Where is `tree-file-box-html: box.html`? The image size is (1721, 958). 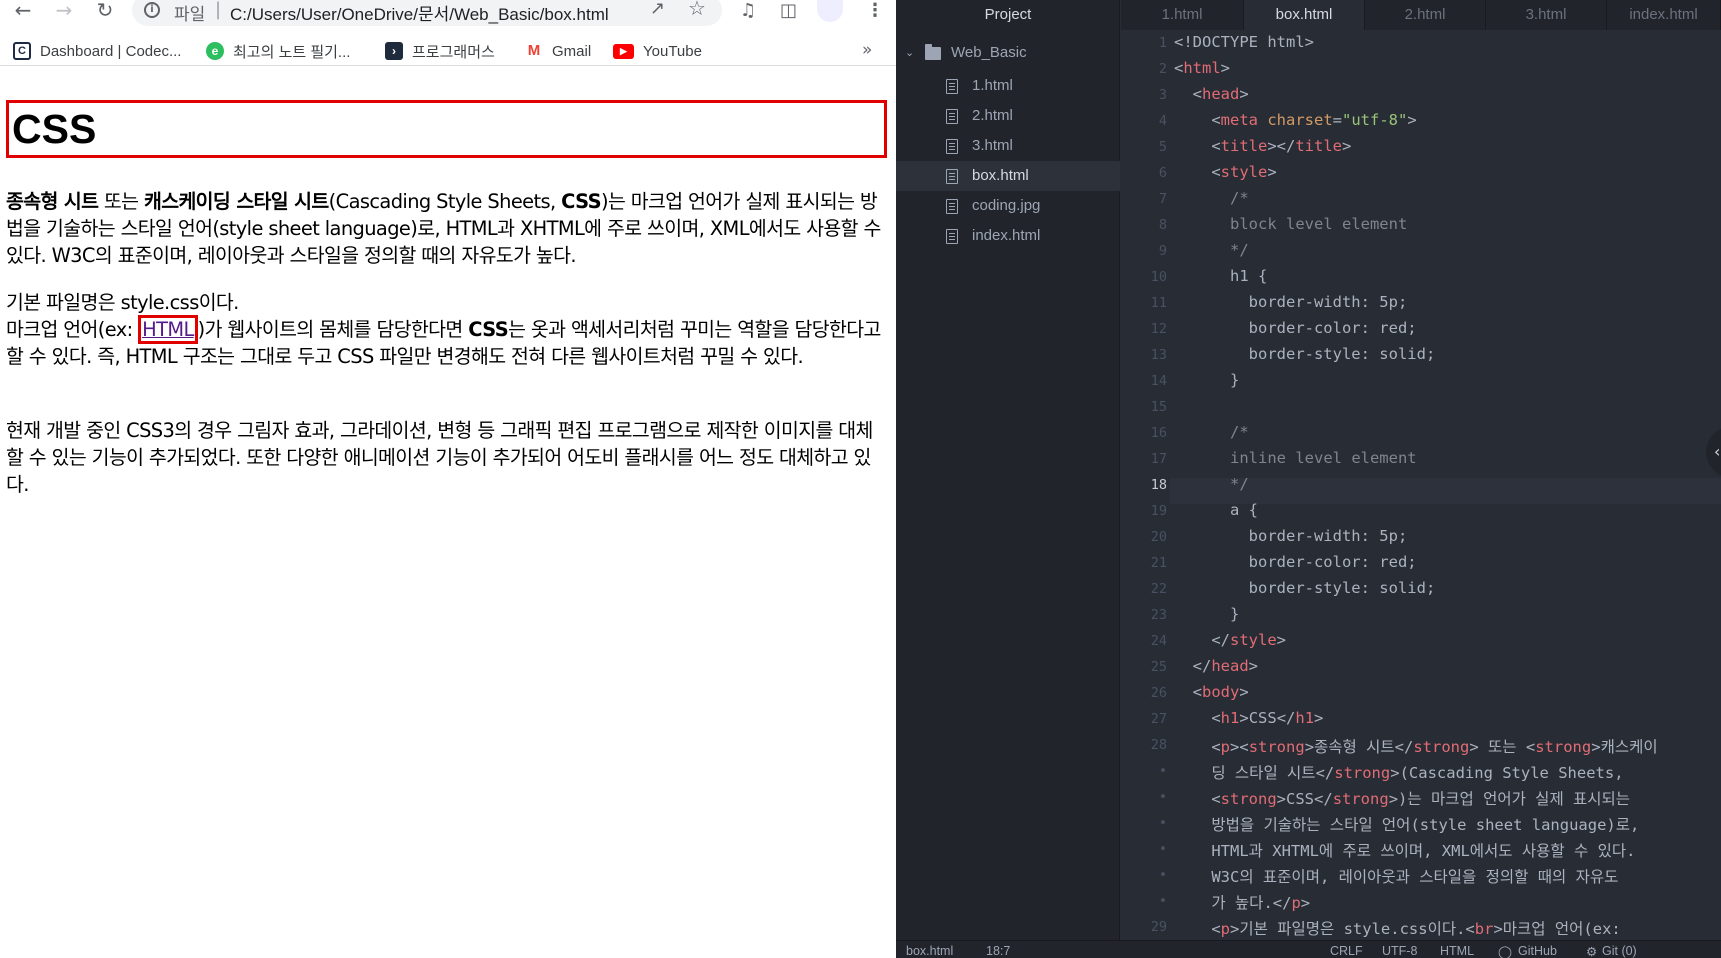 tree-file-box-html: box.html is located at coordinates (1008, 176).